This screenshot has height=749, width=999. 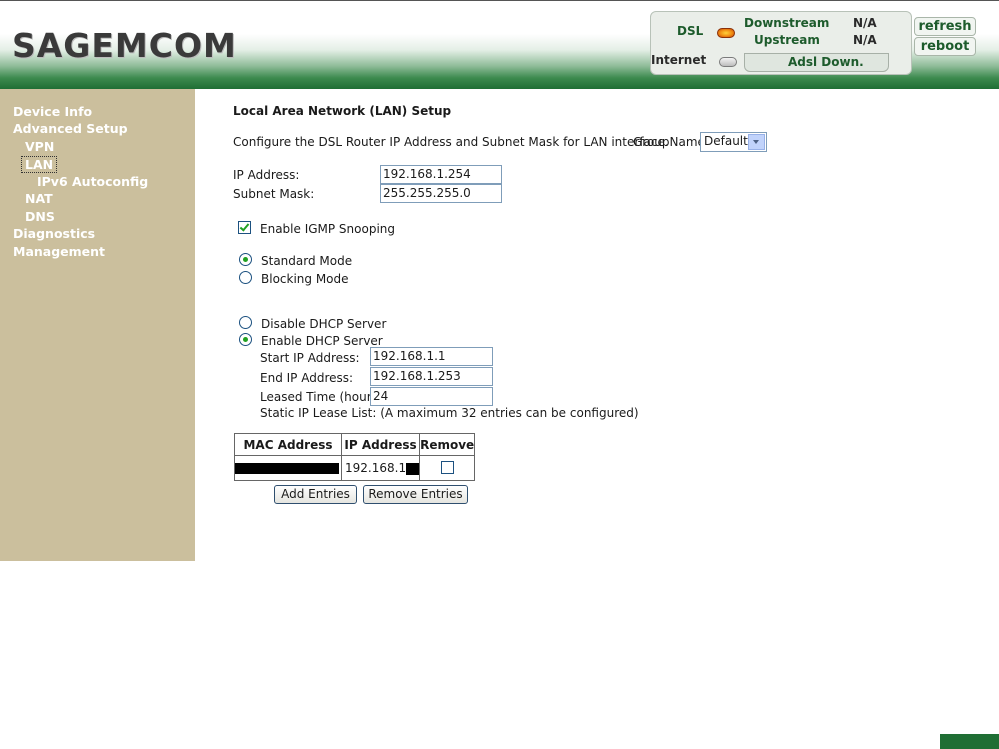 What do you see at coordinates (380, 444) in the screenshot?
I see `col-ip-address: IP Address` at bounding box center [380, 444].